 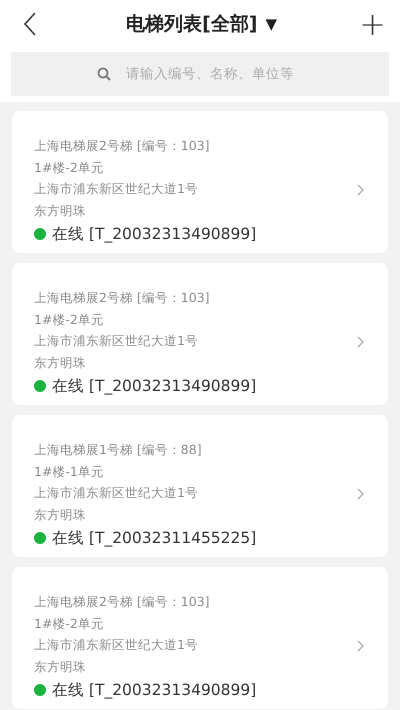 I want to click on elevator-name: 上海电梯展1号梯 [编号：88], so click(x=118, y=450).